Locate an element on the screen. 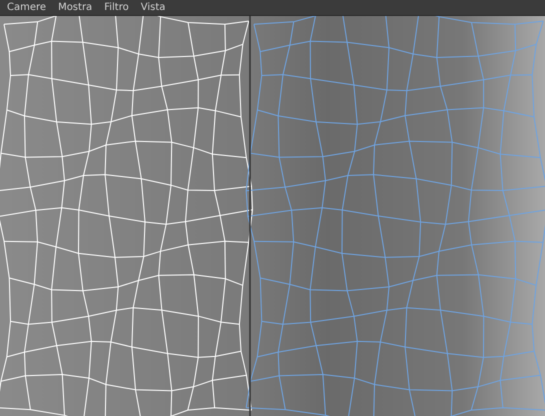  menu-item: Mostra is located at coordinates (75, 7).